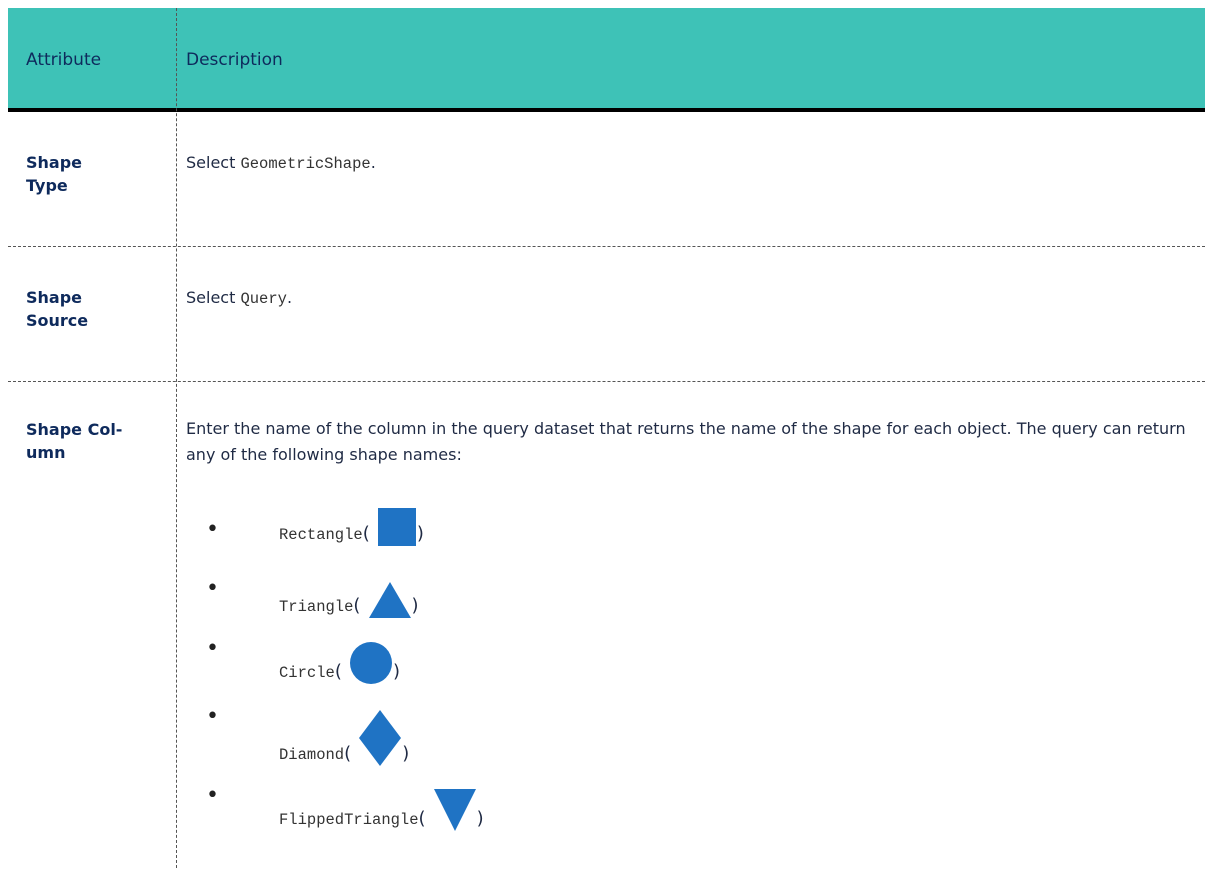 The height and width of the screenshot is (876, 1205). Describe the element at coordinates (636, 726) in the screenshot. I see `list-item: • Diamond( )` at that location.